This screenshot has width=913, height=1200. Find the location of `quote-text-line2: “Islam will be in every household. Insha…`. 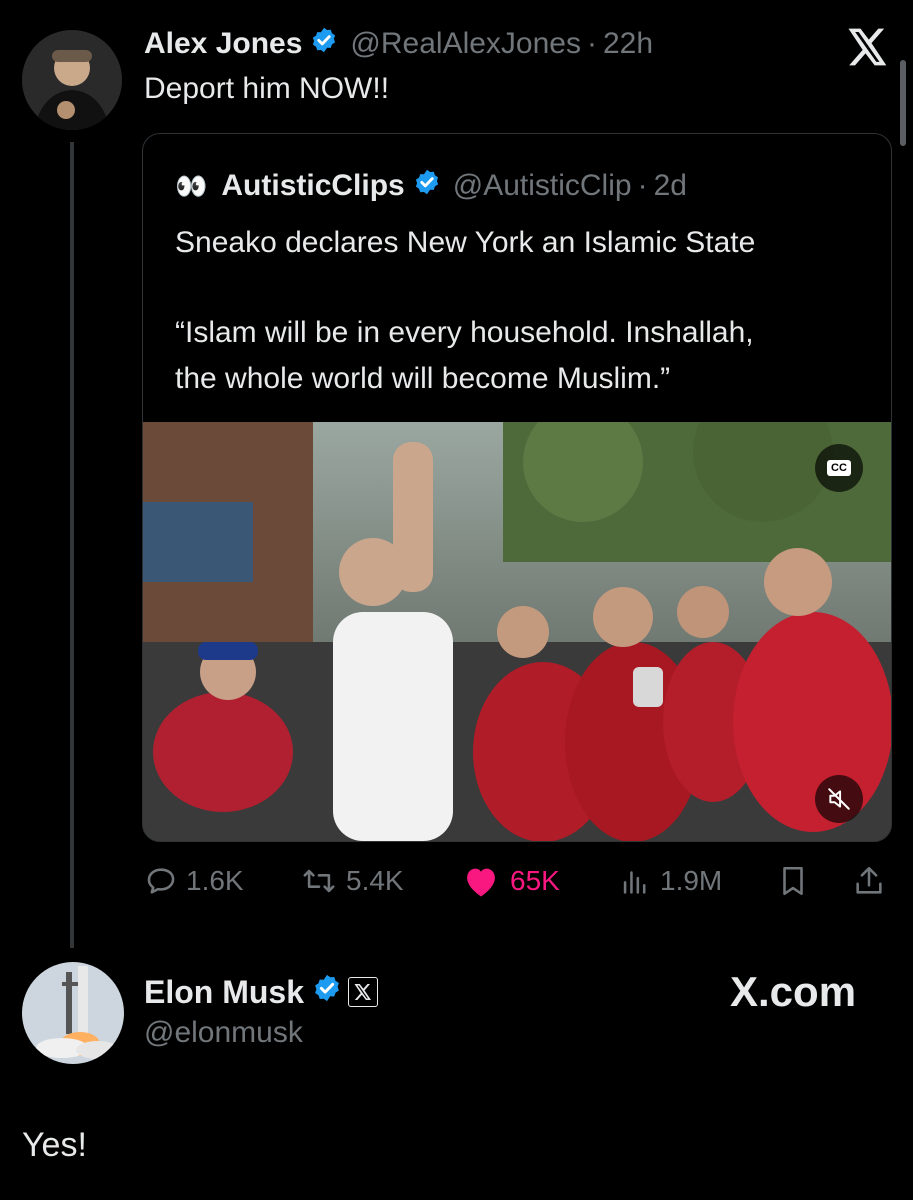

quote-text-line2: “Islam will be in every household. Insha… is located at coordinates (464, 332).